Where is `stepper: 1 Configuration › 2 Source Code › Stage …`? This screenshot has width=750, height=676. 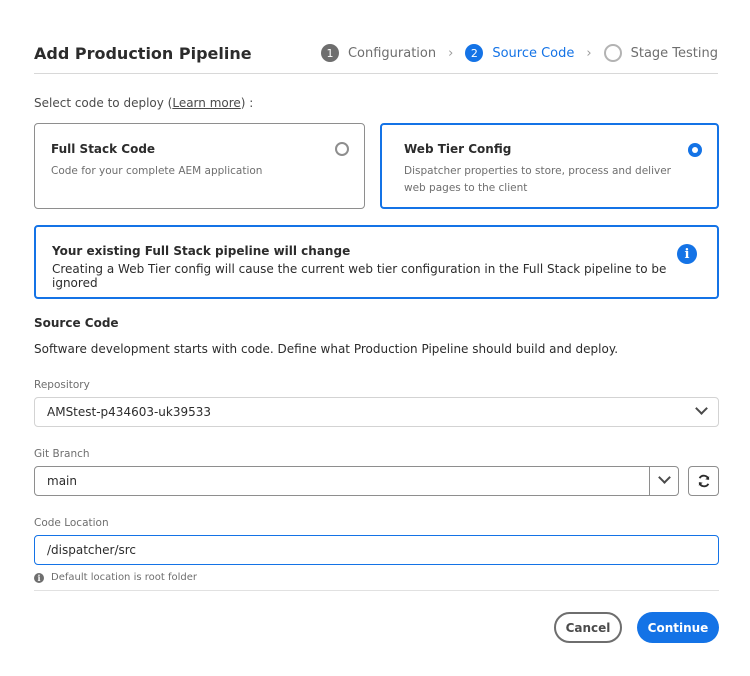 stepper: 1 Configuration › 2 Source Code › Stage … is located at coordinates (519, 53).